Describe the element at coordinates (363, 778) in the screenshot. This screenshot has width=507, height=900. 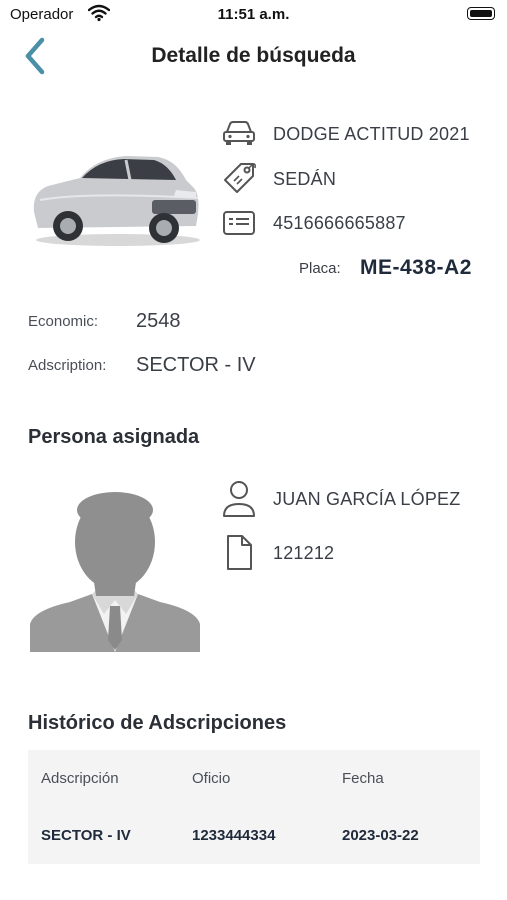
I see `column-header-fecha: Fecha` at that location.